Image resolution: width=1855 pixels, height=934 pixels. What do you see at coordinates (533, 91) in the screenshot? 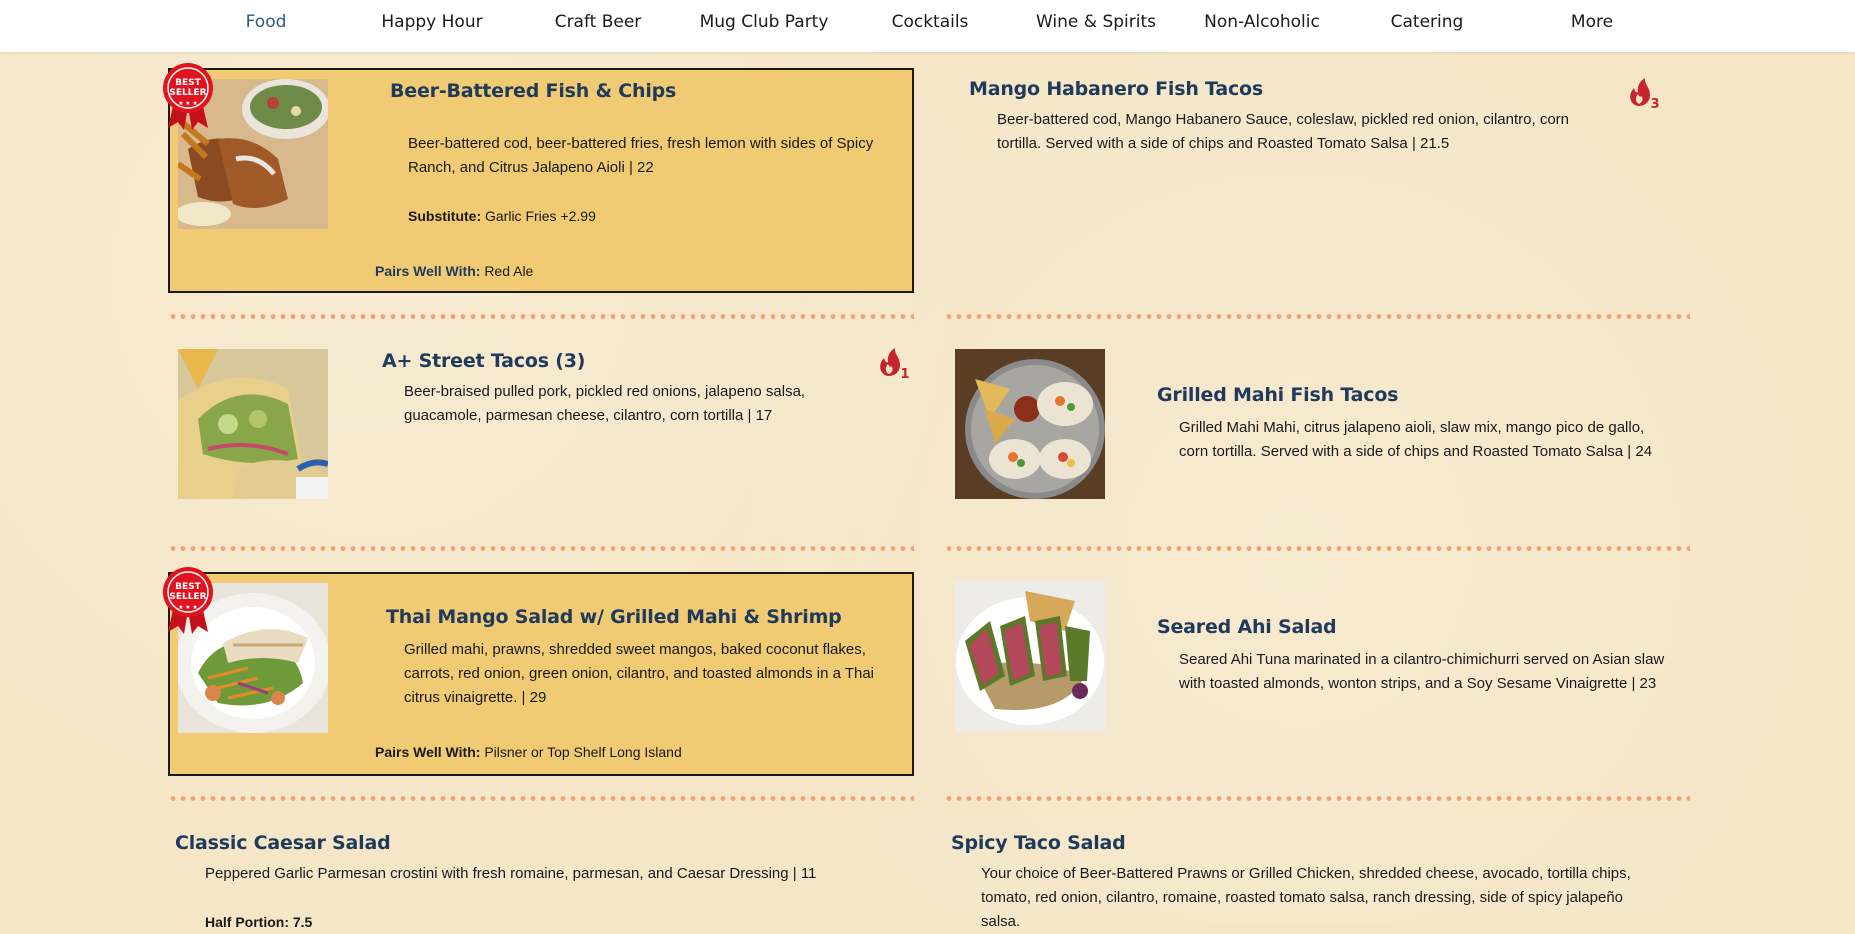
I see `menu-item-title: Beer-Battered Fish & Chips` at bounding box center [533, 91].